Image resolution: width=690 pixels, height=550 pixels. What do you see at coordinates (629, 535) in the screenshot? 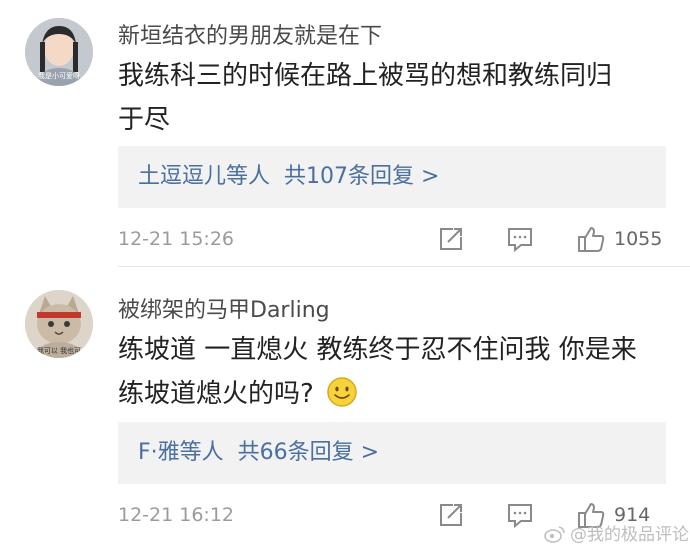
I see `watermark-text: @我的极品评论` at bounding box center [629, 535].